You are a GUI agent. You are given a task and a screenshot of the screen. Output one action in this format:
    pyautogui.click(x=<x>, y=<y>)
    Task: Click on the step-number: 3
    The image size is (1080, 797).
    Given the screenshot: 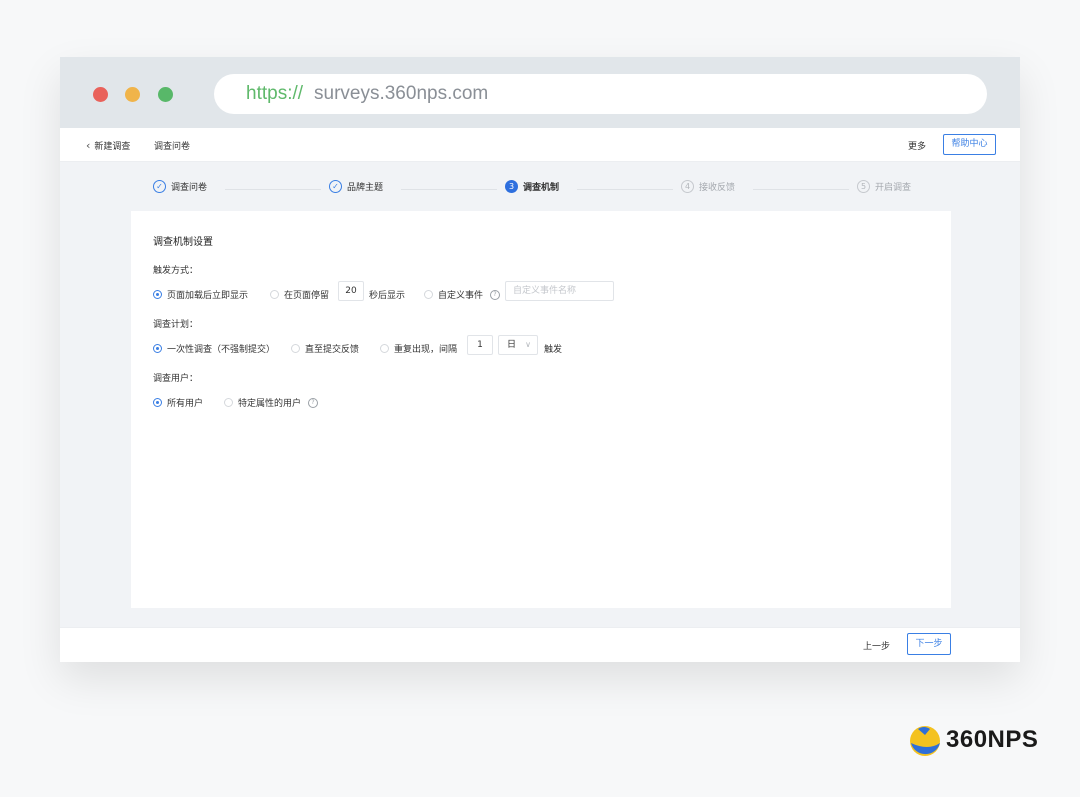 What is the action you would take?
    pyautogui.click(x=511, y=186)
    